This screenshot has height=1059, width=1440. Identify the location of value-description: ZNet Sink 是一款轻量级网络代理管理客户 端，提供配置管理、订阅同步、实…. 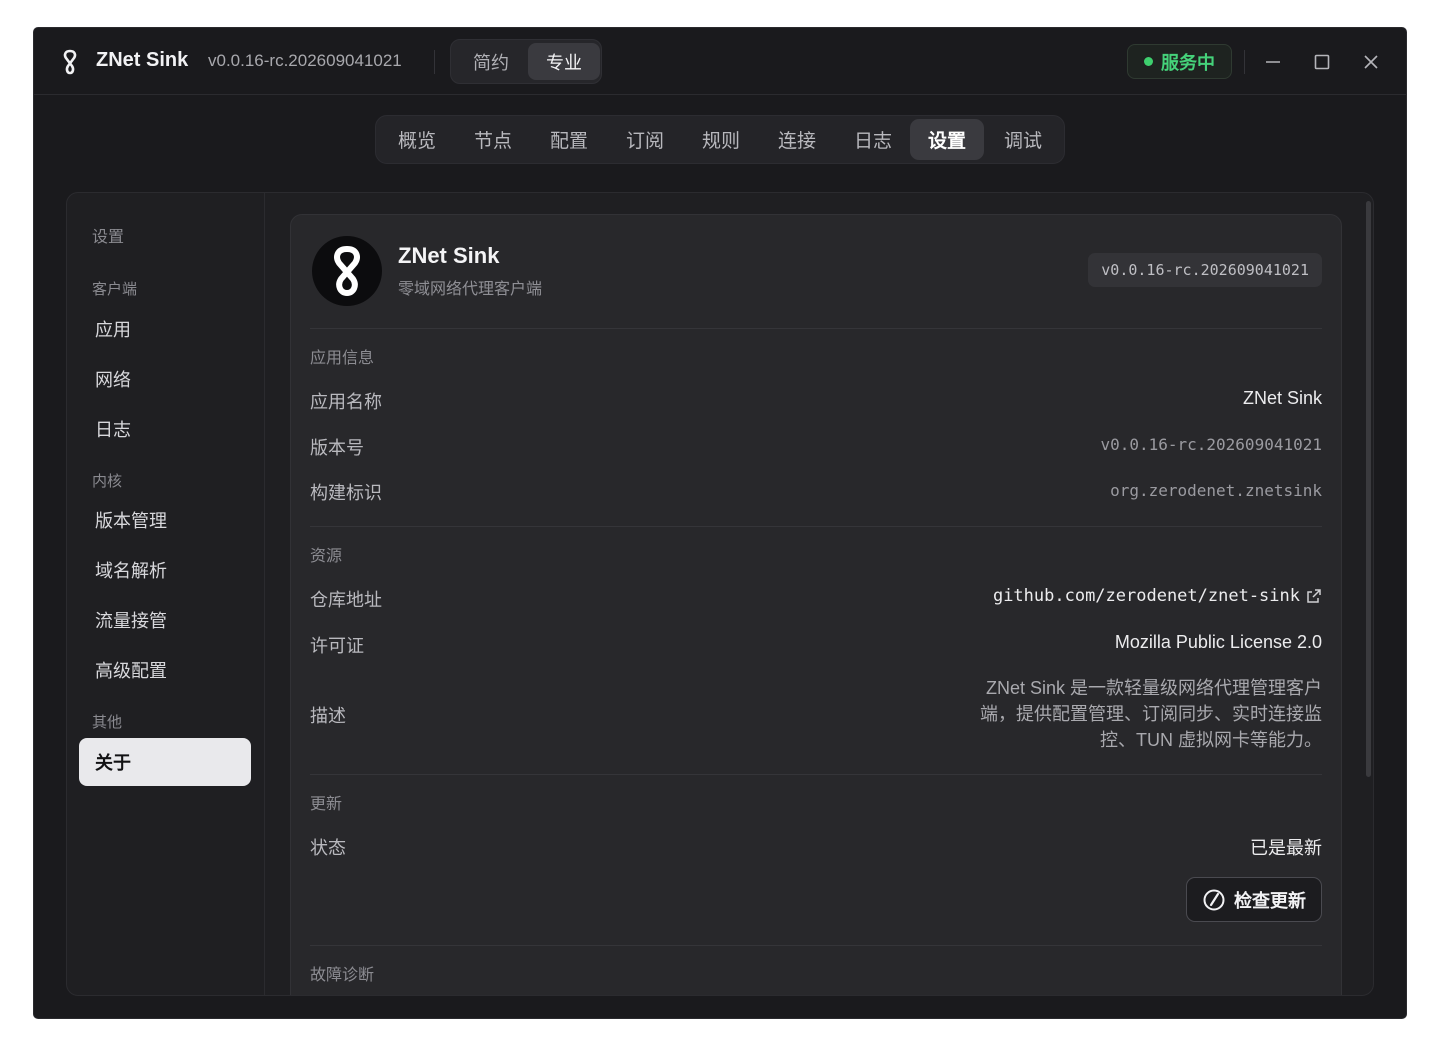
(1142, 714).